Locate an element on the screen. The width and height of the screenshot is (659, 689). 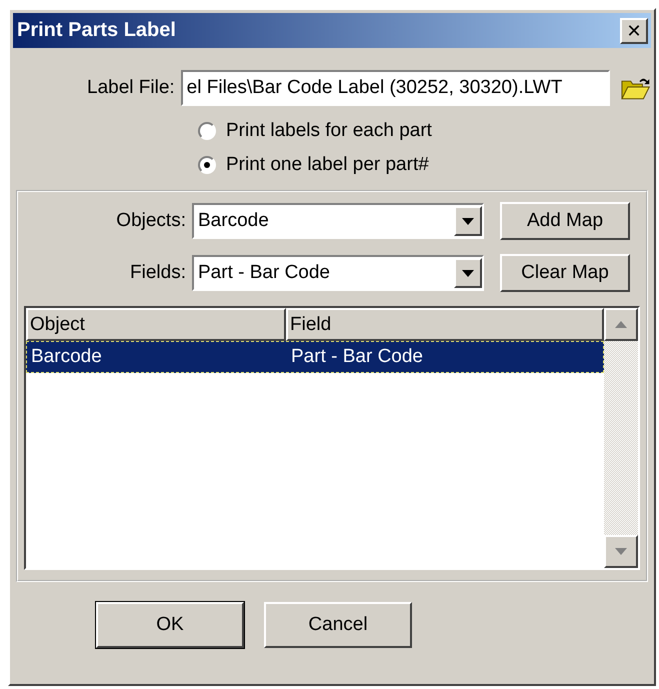
objects-label: Objects: is located at coordinates (151, 221).